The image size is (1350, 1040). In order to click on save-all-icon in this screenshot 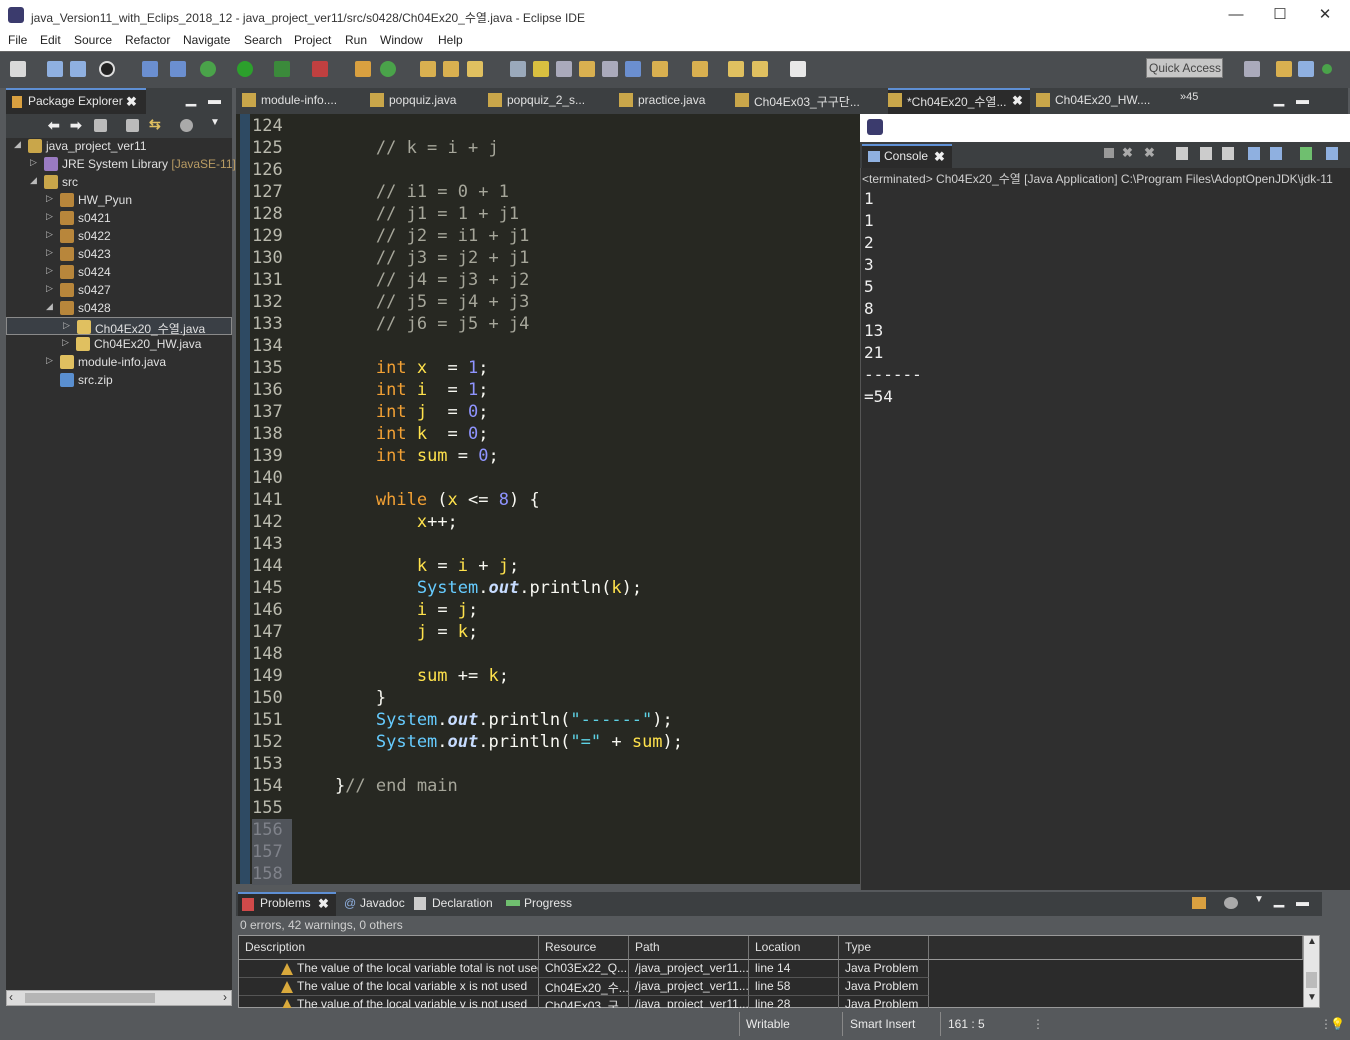, I will do `click(78, 69)`.